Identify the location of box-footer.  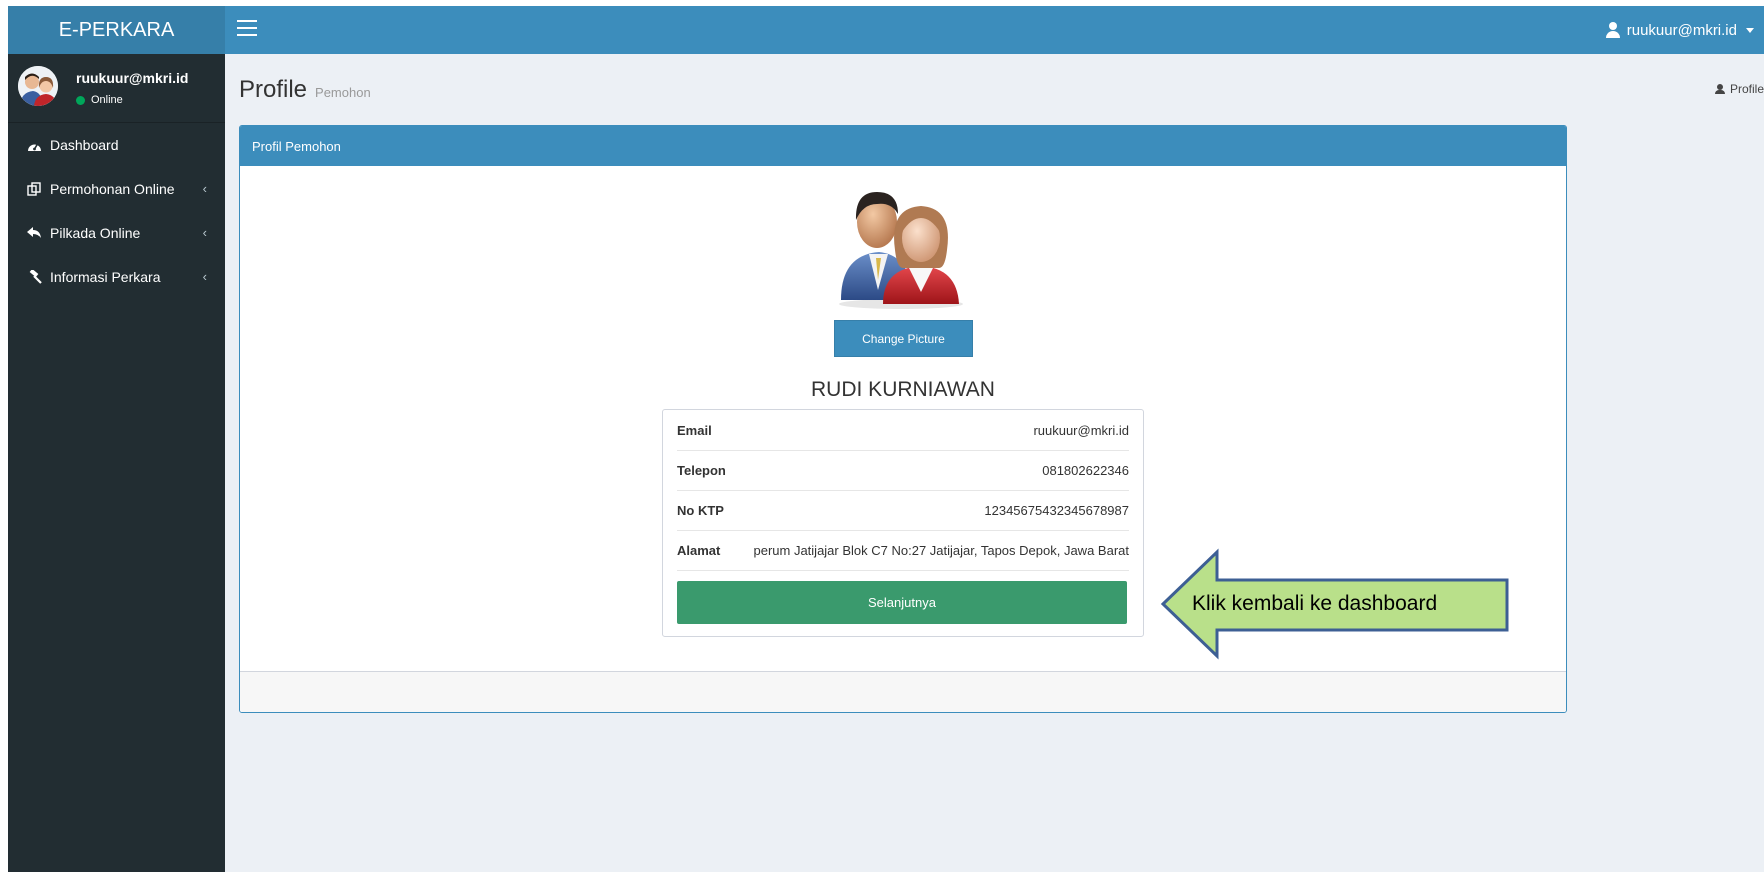
(903, 691).